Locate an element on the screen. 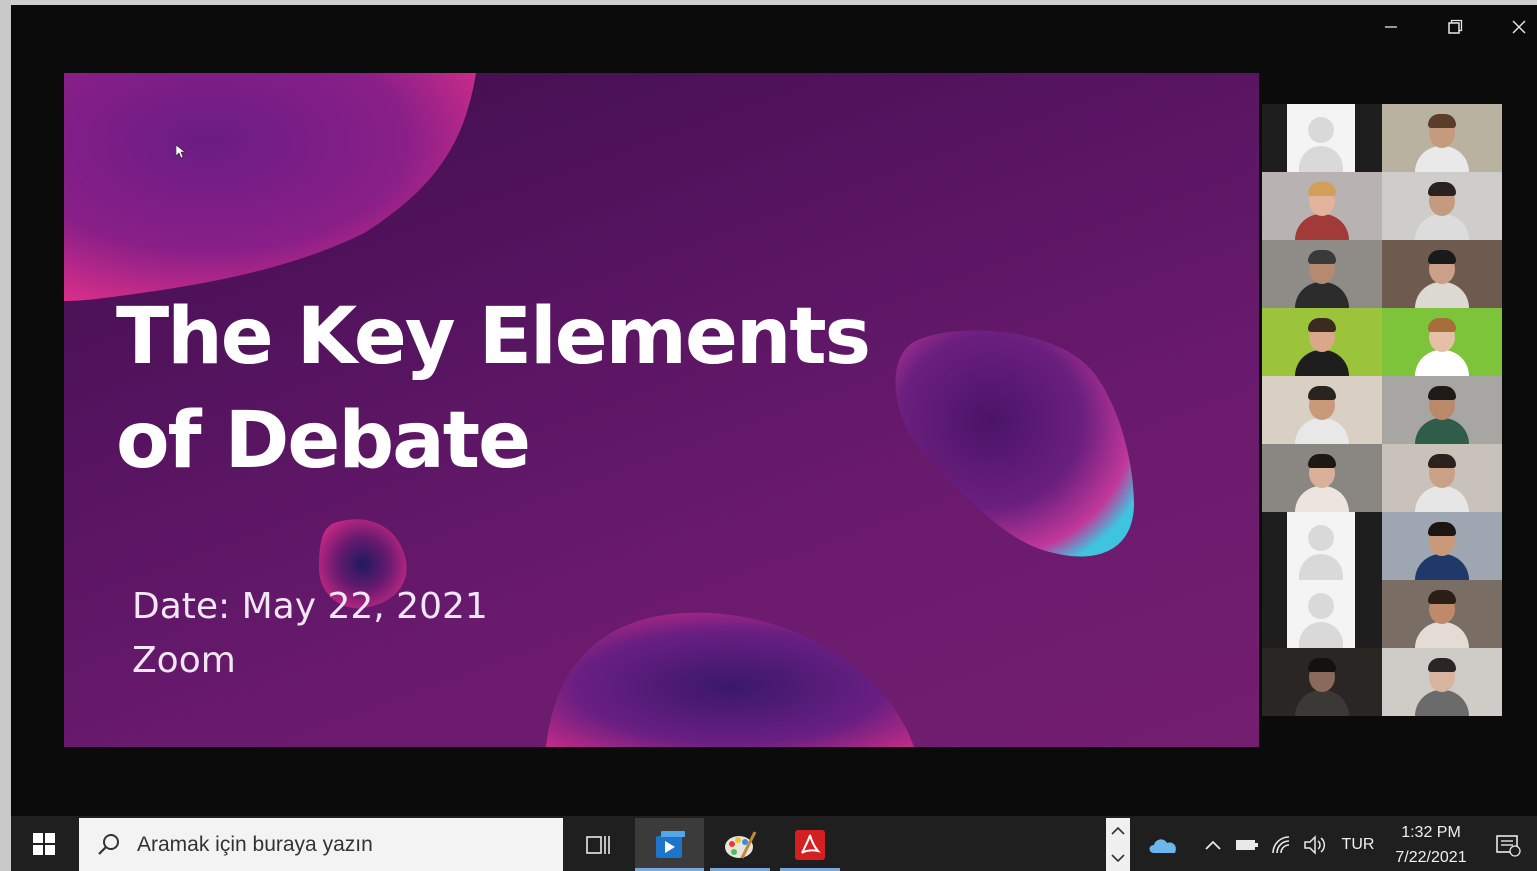 This screenshot has height=871, width=1537. search-icon is located at coordinates (108, 844).